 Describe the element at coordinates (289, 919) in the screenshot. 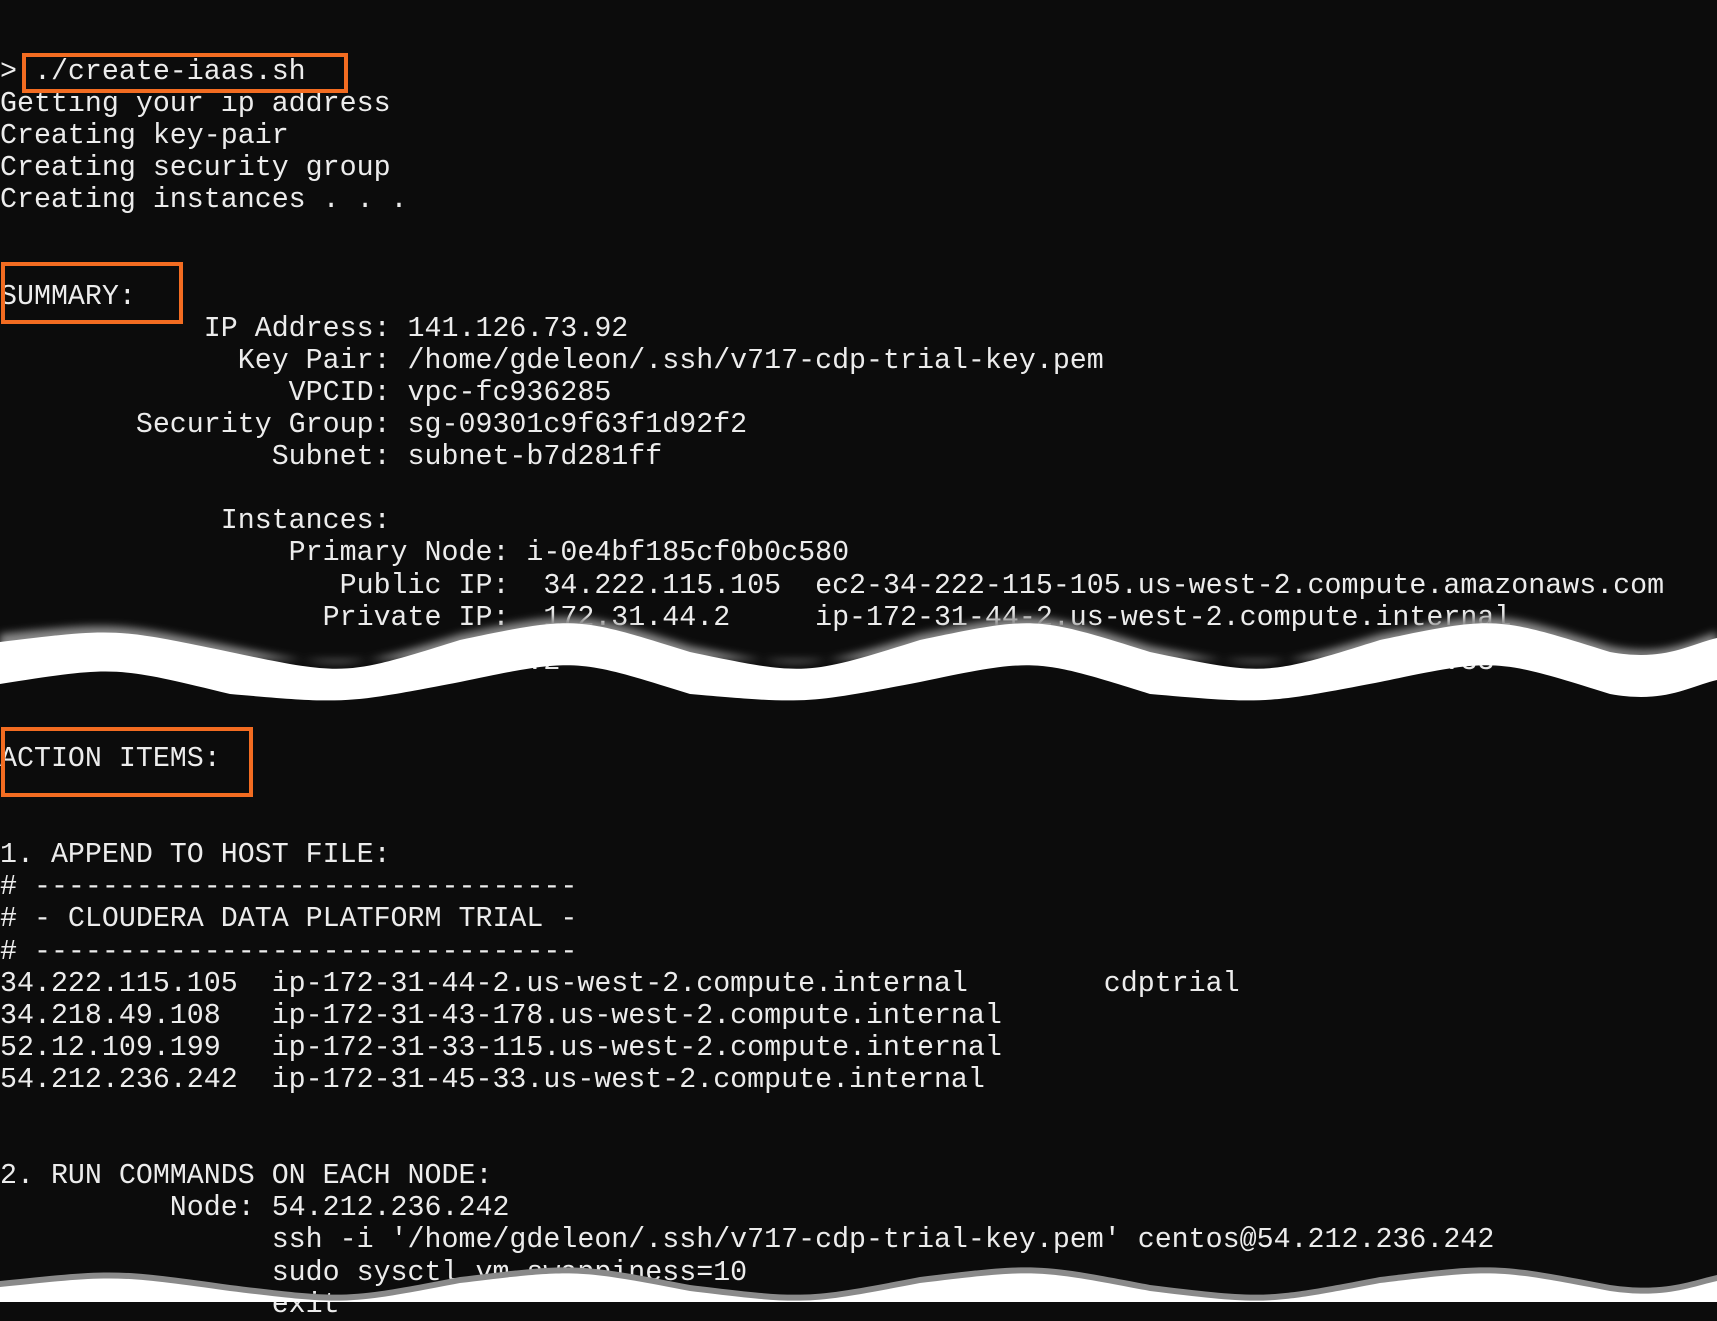

I see `terminal-line: # - CLOUDERA DATA PLATFORM TRIAL -` at that location.